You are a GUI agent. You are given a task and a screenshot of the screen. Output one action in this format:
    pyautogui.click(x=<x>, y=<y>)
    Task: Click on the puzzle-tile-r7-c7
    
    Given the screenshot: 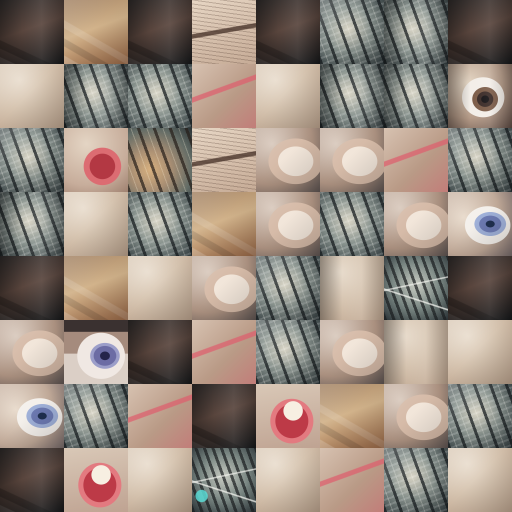 What is the action you would take?
    pyautogui.click(x=416, y=416)
    